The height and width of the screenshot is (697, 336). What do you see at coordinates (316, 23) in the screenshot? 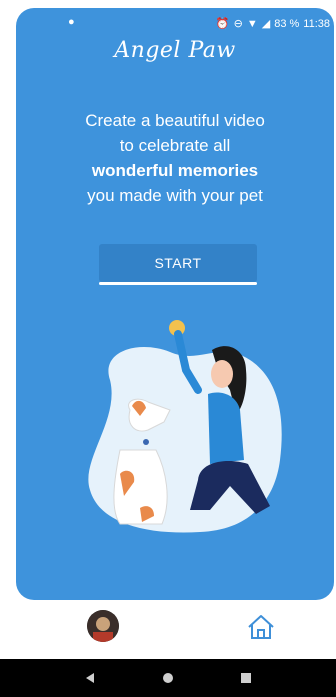
I see `clock-time: 11:38` at bounding box center [316, 23].